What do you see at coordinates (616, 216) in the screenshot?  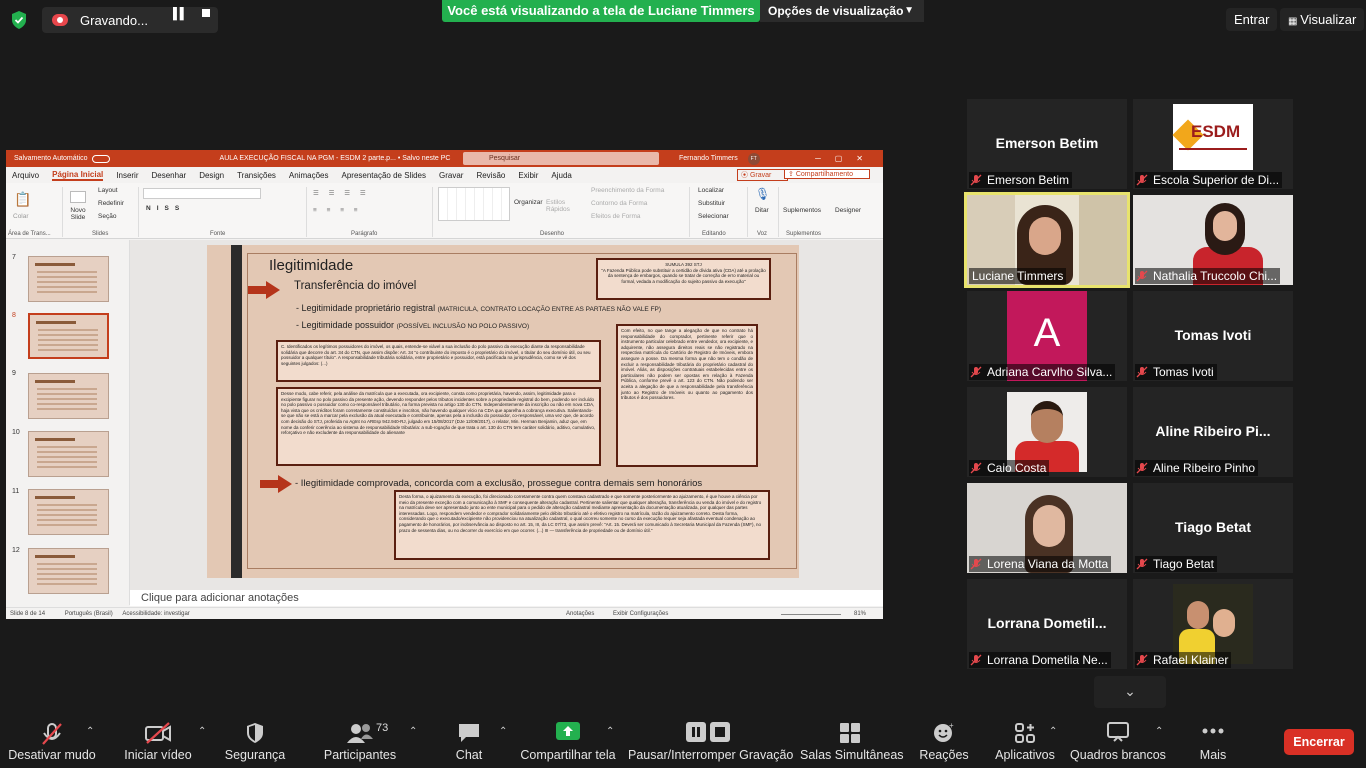 I see `shape-effects-button: Efeitos de Forma` at bounding box center [616, 216].